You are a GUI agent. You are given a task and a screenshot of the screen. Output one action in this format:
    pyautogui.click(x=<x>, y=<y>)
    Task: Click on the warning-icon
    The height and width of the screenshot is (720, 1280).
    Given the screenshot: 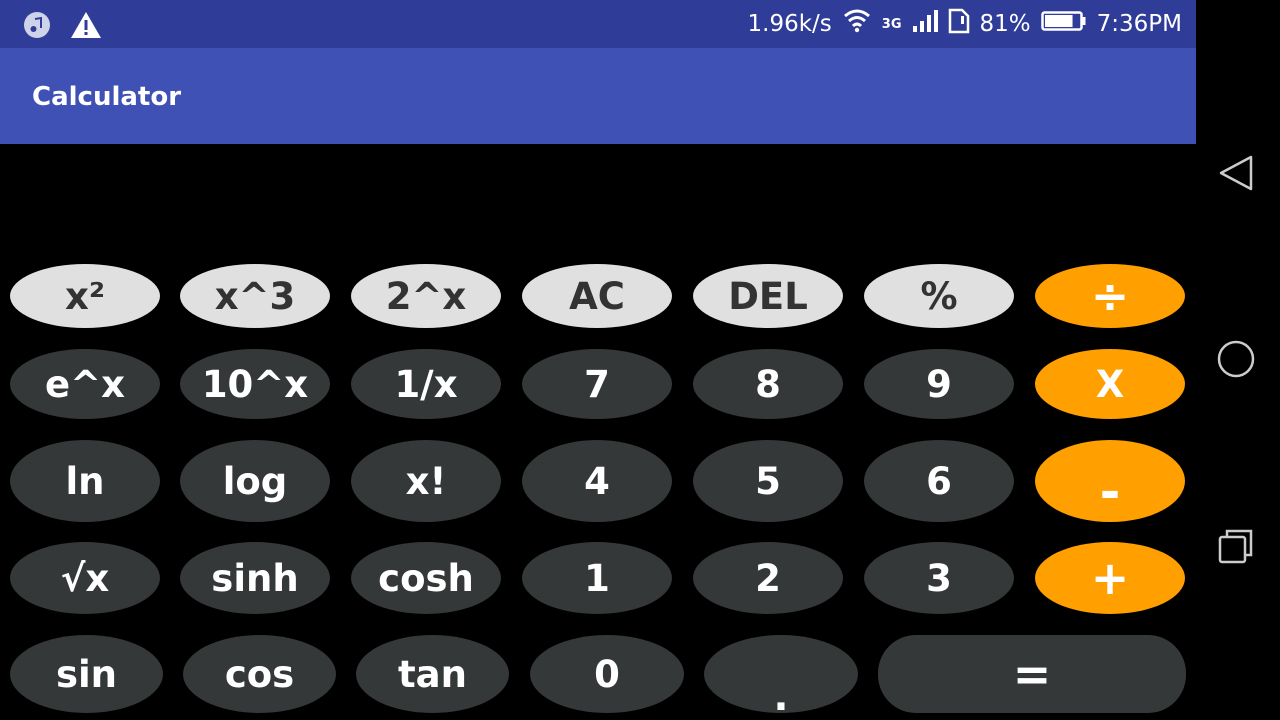 What is the action you would take?
    pyautogui.click(x=86, y=27)
    